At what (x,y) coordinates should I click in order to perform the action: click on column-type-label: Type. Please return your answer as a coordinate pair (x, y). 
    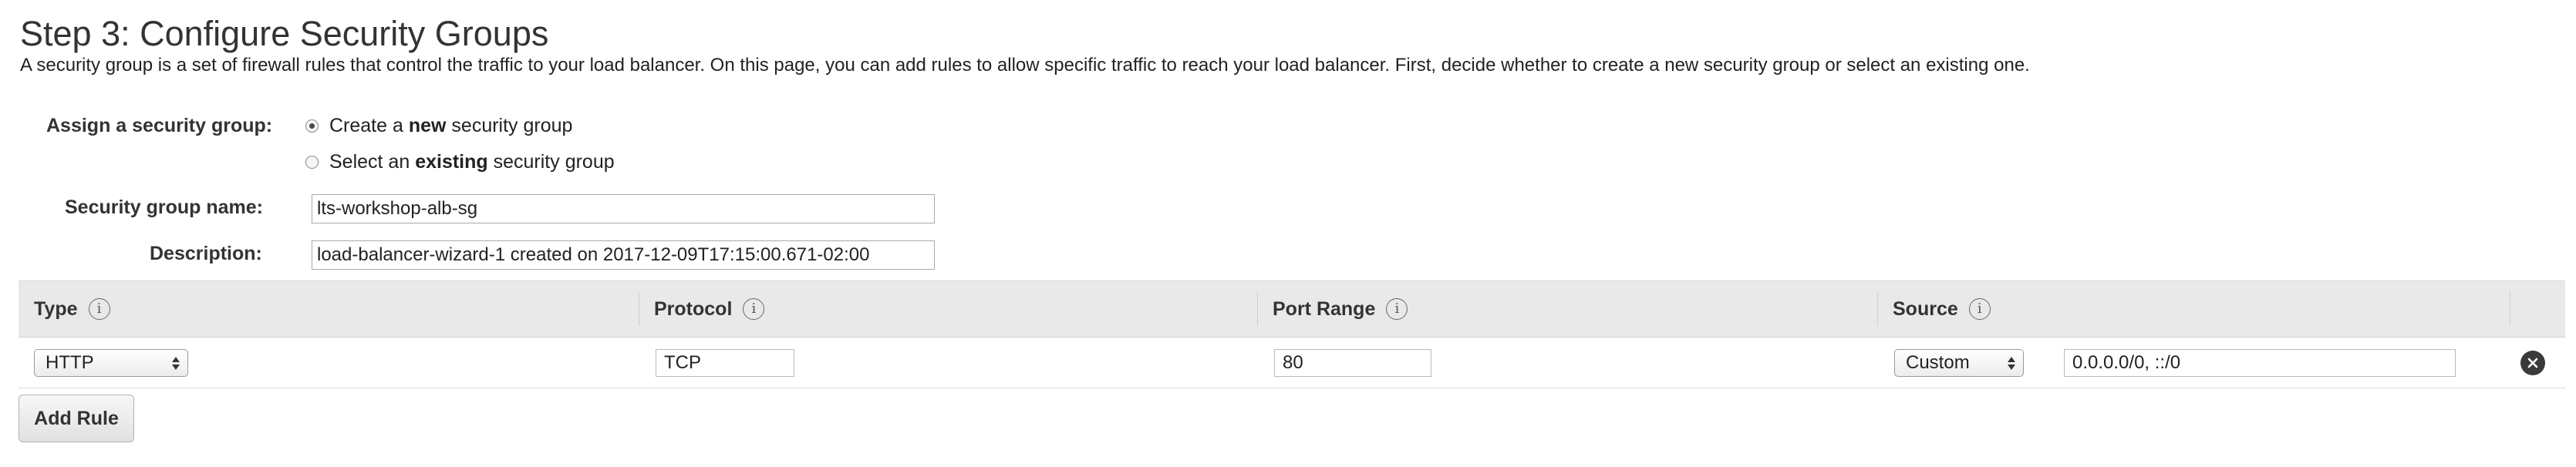
    Looking at the image, I should click on (56, 308).